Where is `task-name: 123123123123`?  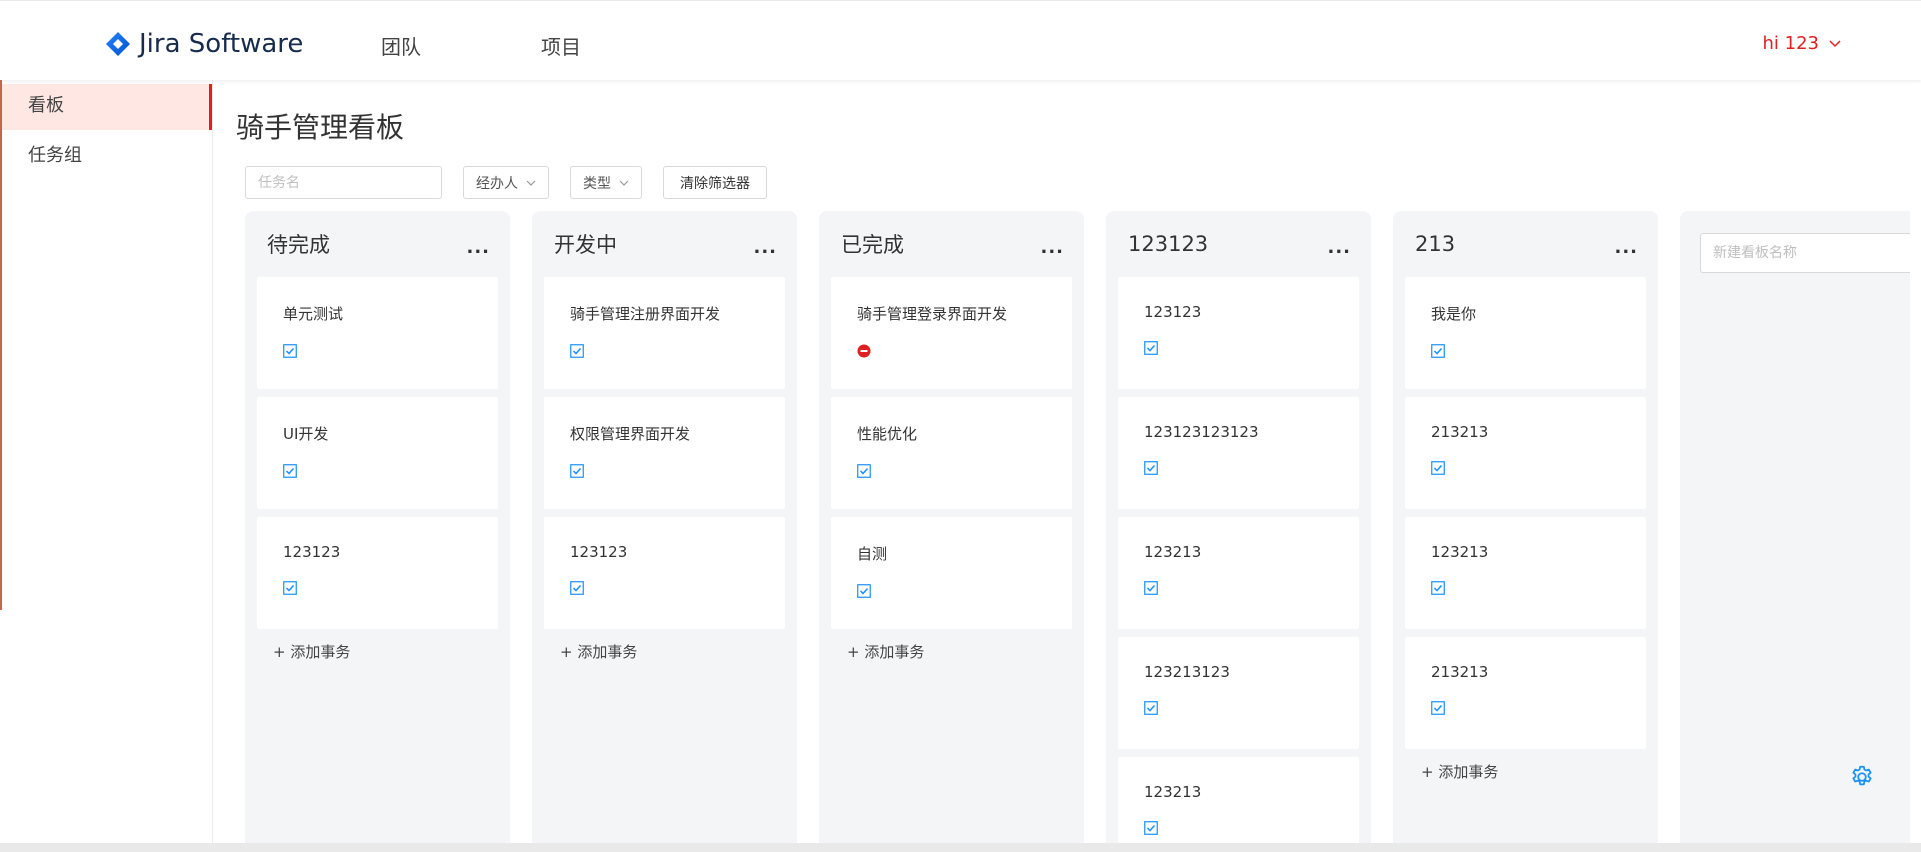 task-name: 123123123123 is located at coordinates (1201, 432).